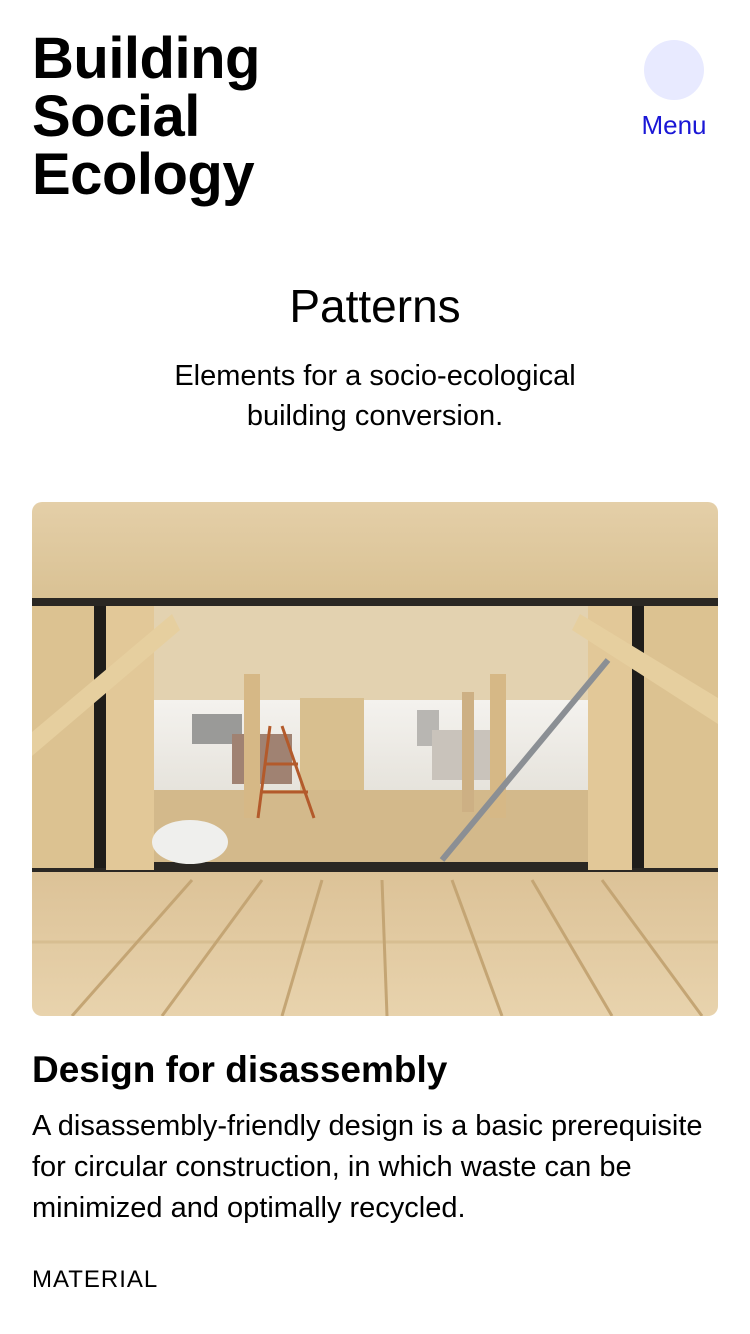 Image resolution: width=750 pixels, height=1334 pixels. I want to click on site-title: Building Social Ecology, so click(192, 117).